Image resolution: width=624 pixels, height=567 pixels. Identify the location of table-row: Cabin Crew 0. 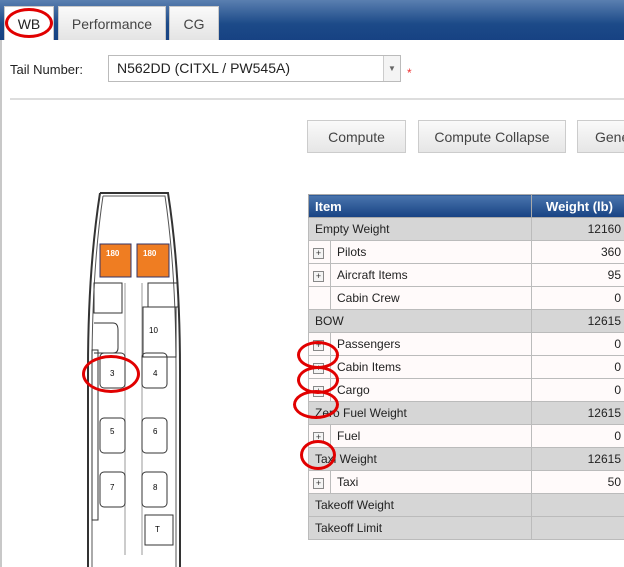
(466, 298).